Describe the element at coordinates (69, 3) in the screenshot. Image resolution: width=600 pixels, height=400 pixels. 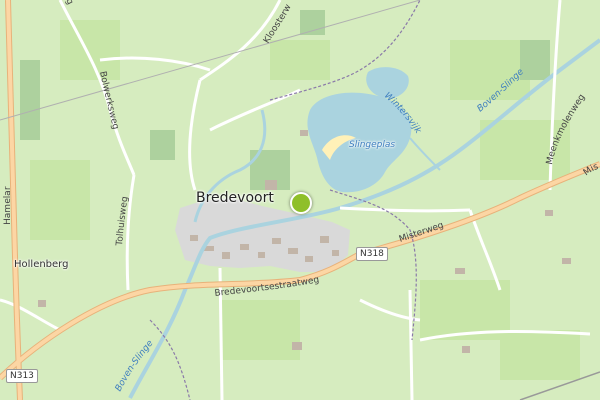
I see `label-top-edge: g` at that location.